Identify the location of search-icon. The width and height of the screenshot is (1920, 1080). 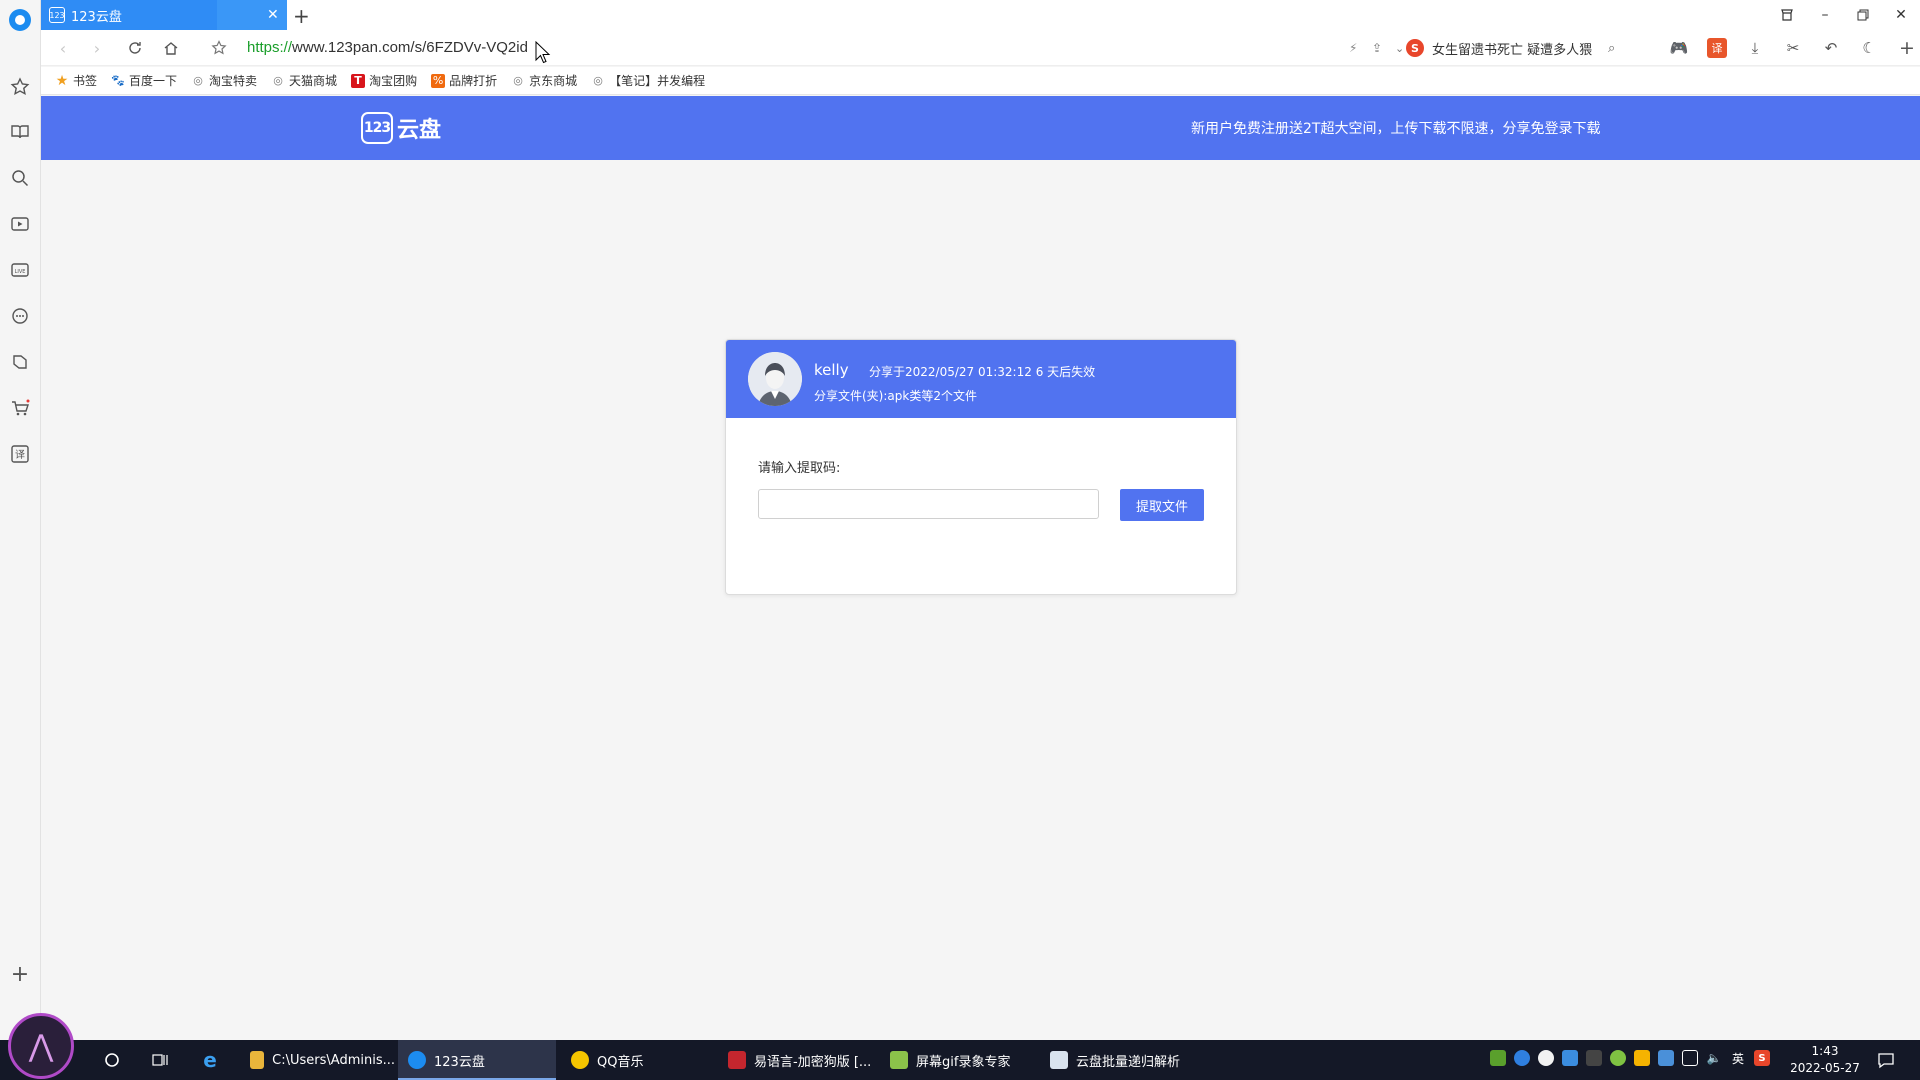
(20, 178).